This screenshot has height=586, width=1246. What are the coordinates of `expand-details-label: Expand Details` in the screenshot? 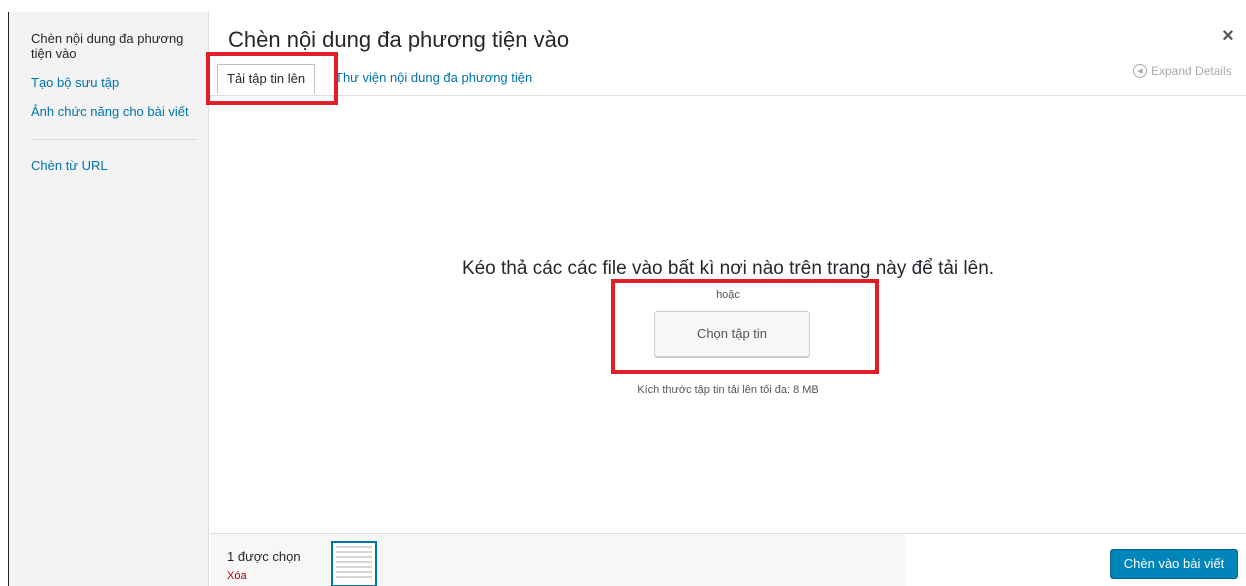 It's located at (1191, 71).